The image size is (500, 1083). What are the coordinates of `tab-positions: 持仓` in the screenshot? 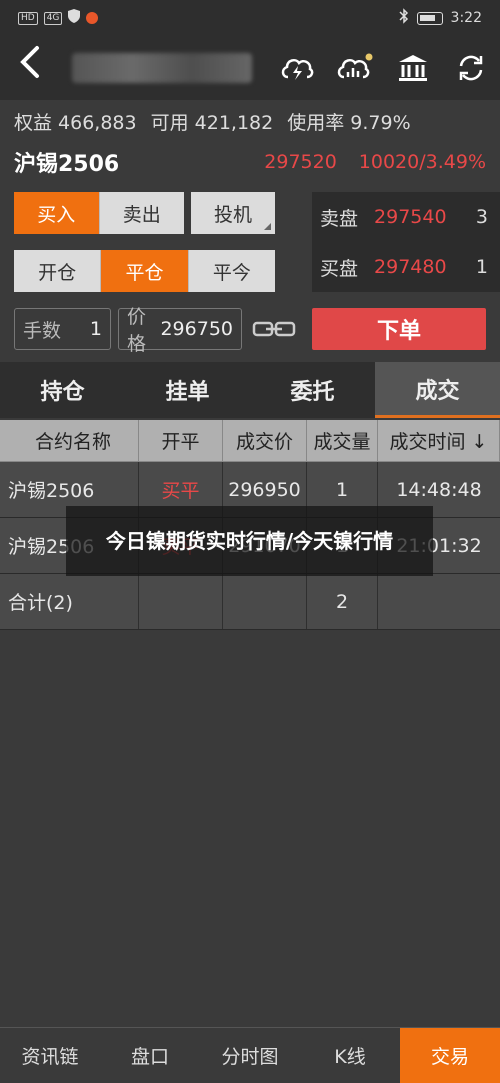 It's located at (62, 390).